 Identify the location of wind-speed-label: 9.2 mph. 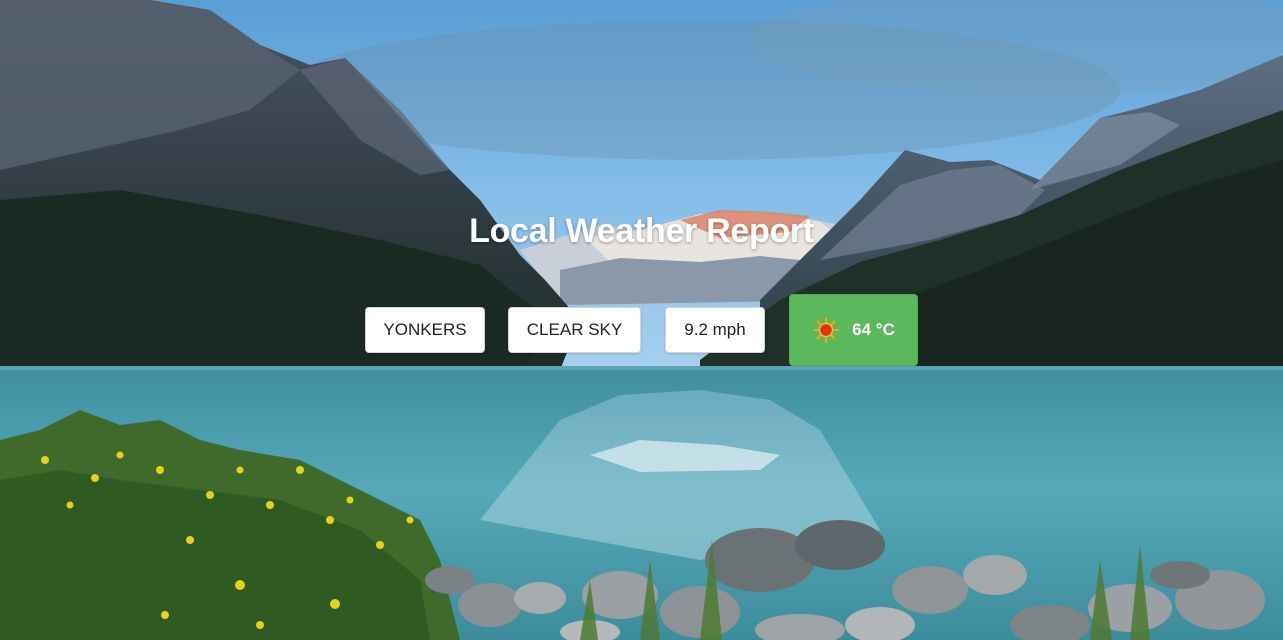
(715, 330).